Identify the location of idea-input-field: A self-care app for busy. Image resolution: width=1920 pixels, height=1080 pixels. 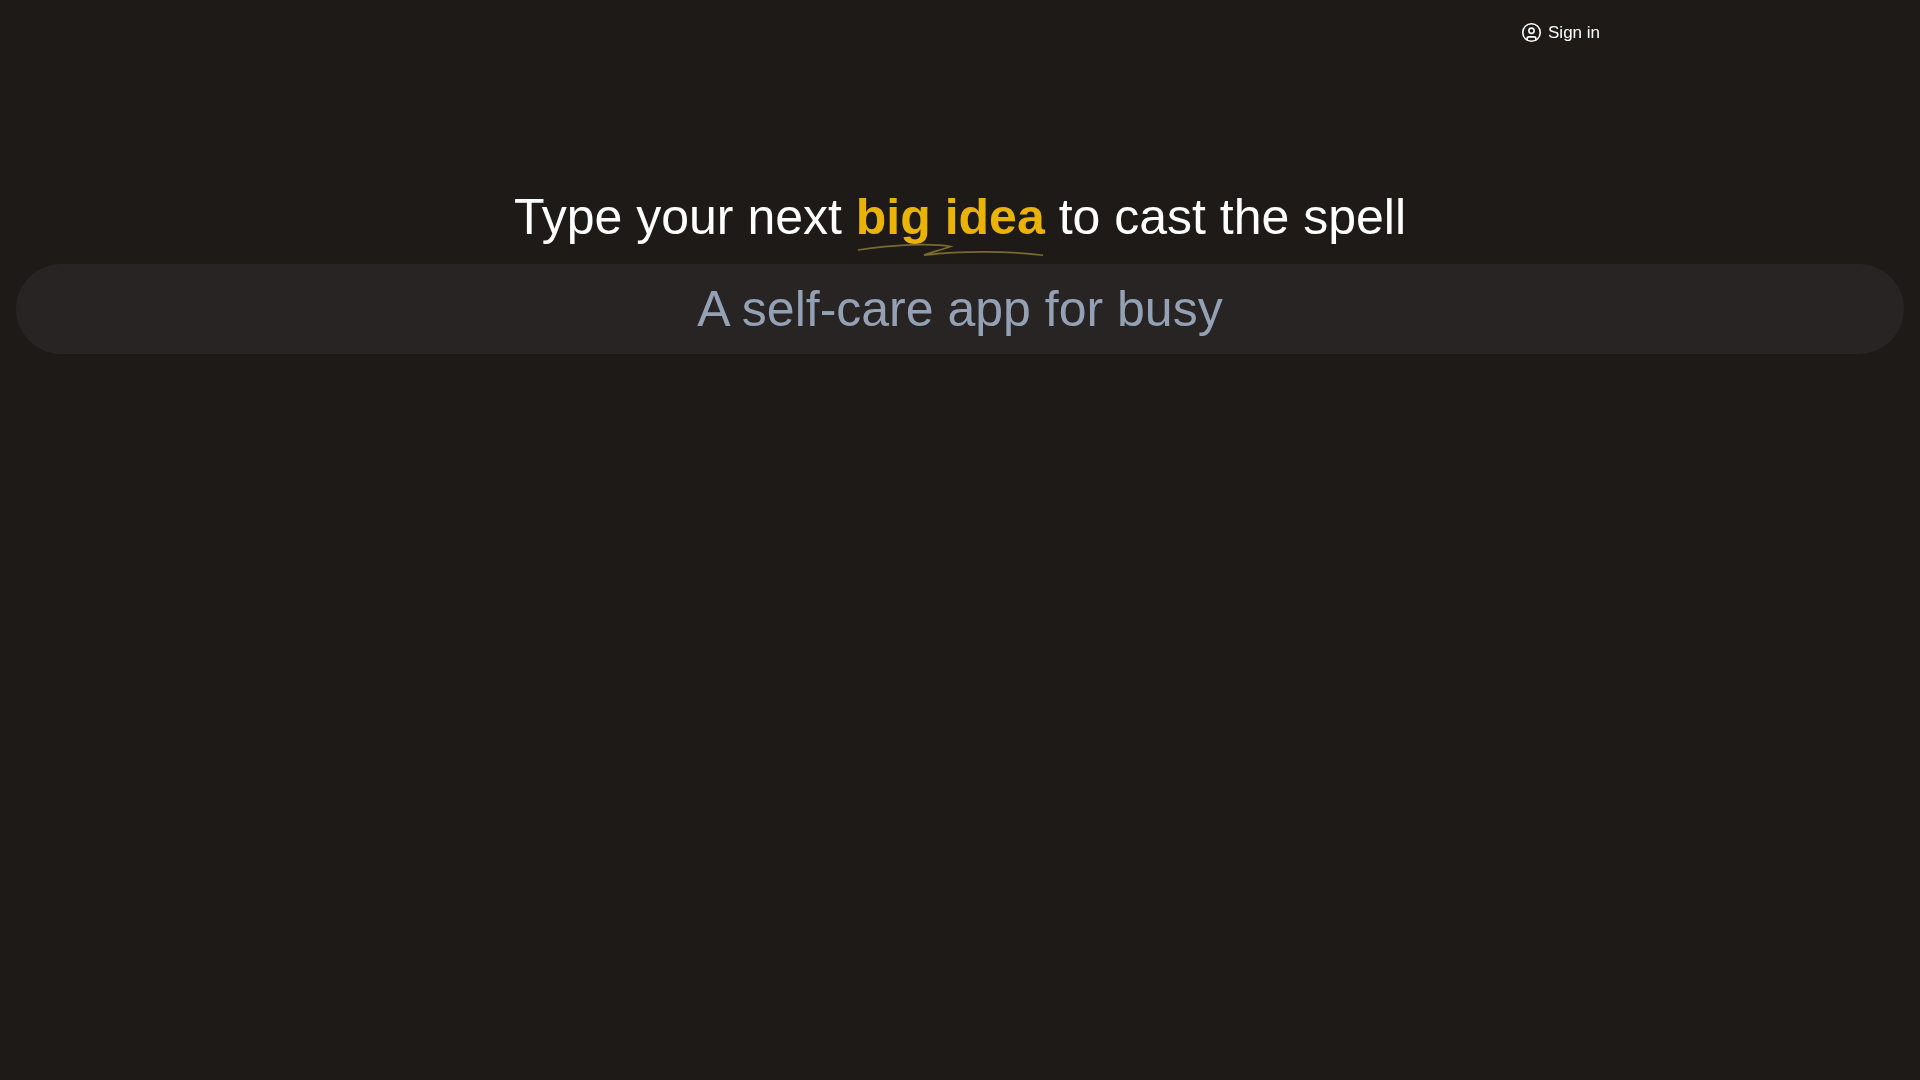
(960, 308).